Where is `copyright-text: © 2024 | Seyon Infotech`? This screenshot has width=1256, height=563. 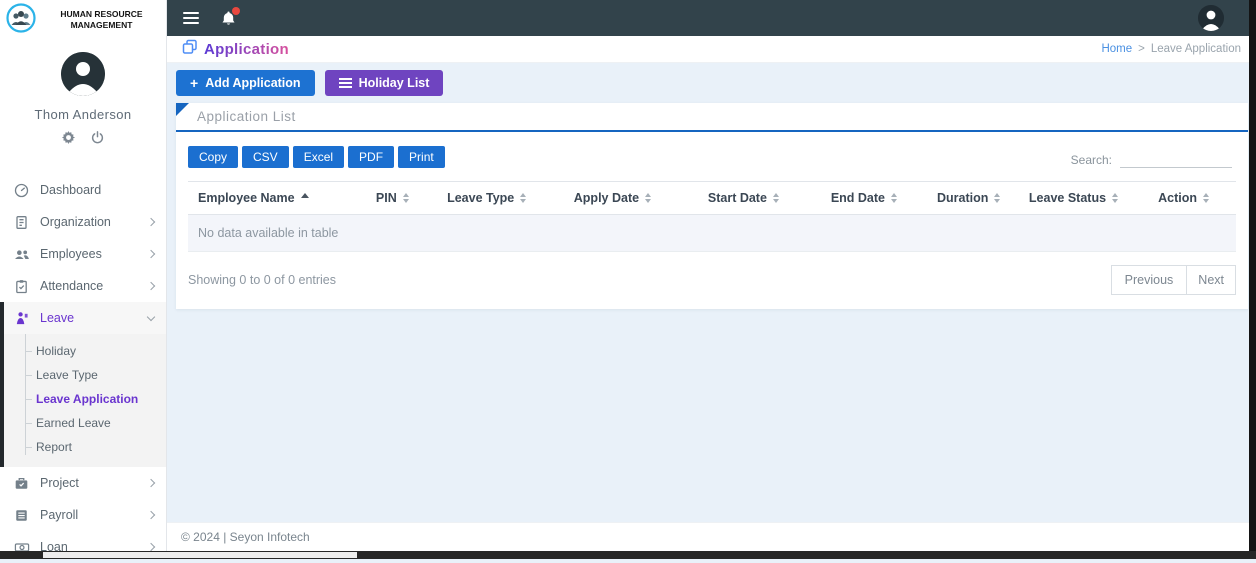 copyright-text: © 2024 | Seyon Infotech is located at coordinates (245, 537).